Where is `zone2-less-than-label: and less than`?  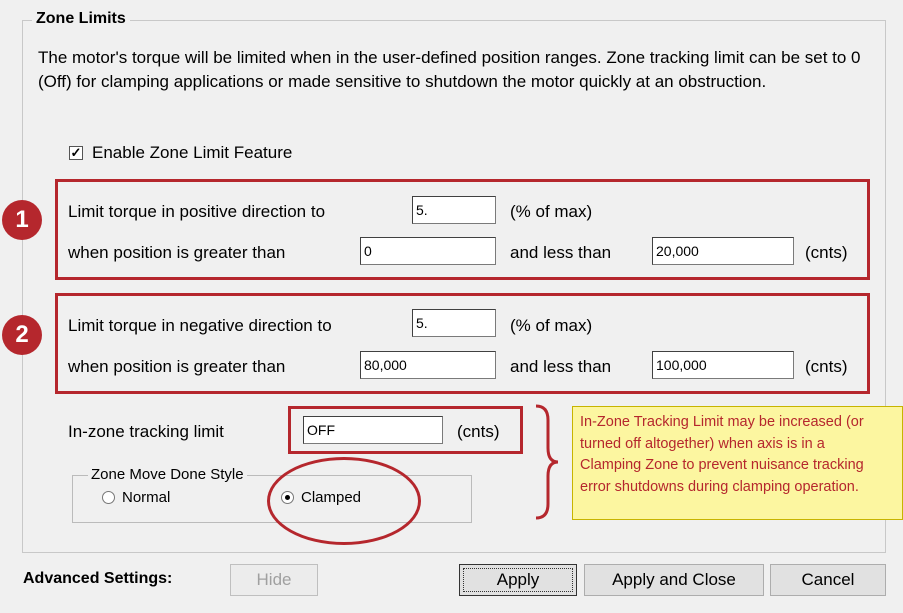 zone2-less-than-label: and less than is located at coordinates (561, 366).